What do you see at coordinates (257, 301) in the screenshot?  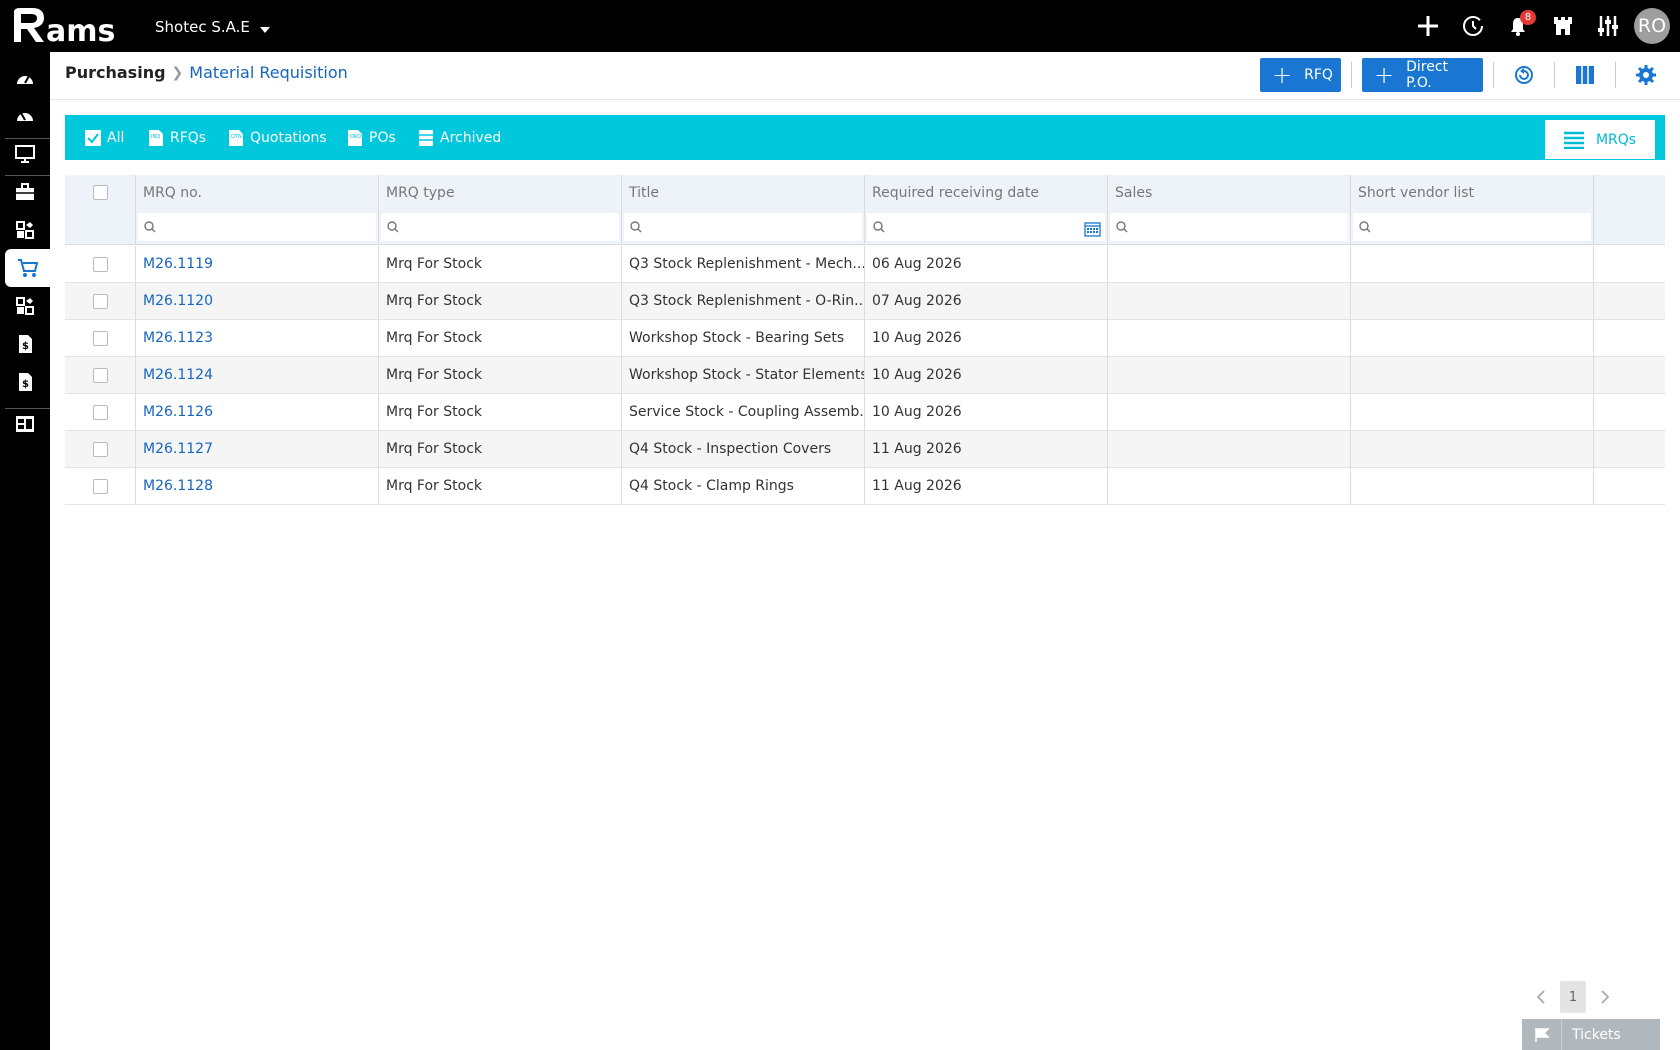 I see `mrq-number-link: M26.1120` at bounding box center [257, 301].